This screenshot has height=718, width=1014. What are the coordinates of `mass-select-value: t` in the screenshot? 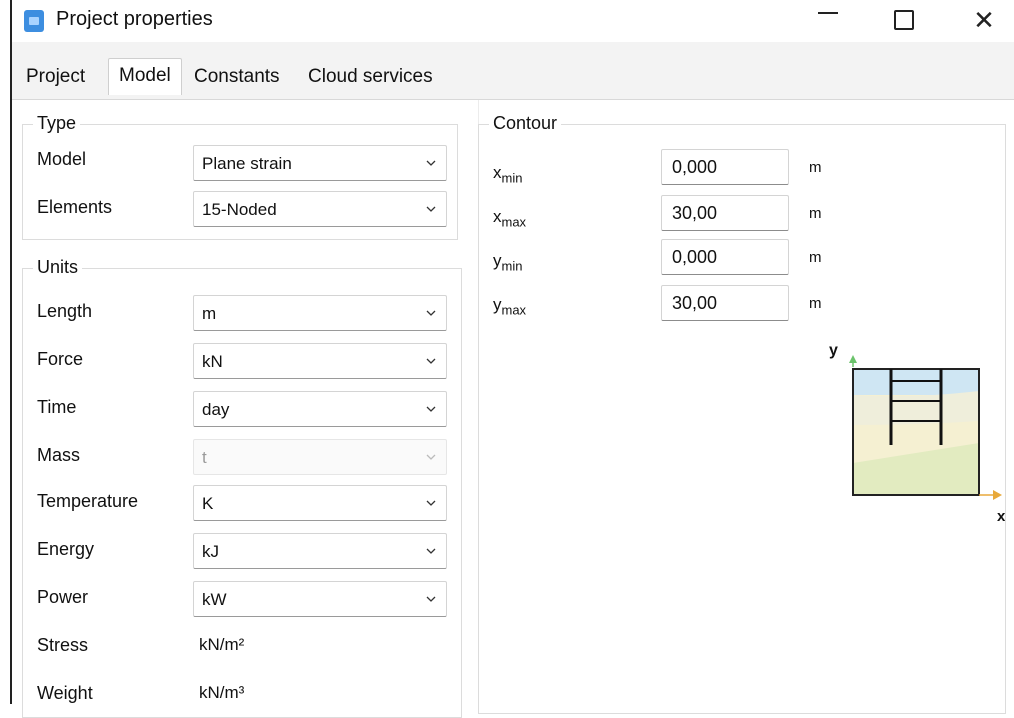 It's located at (204, 457).